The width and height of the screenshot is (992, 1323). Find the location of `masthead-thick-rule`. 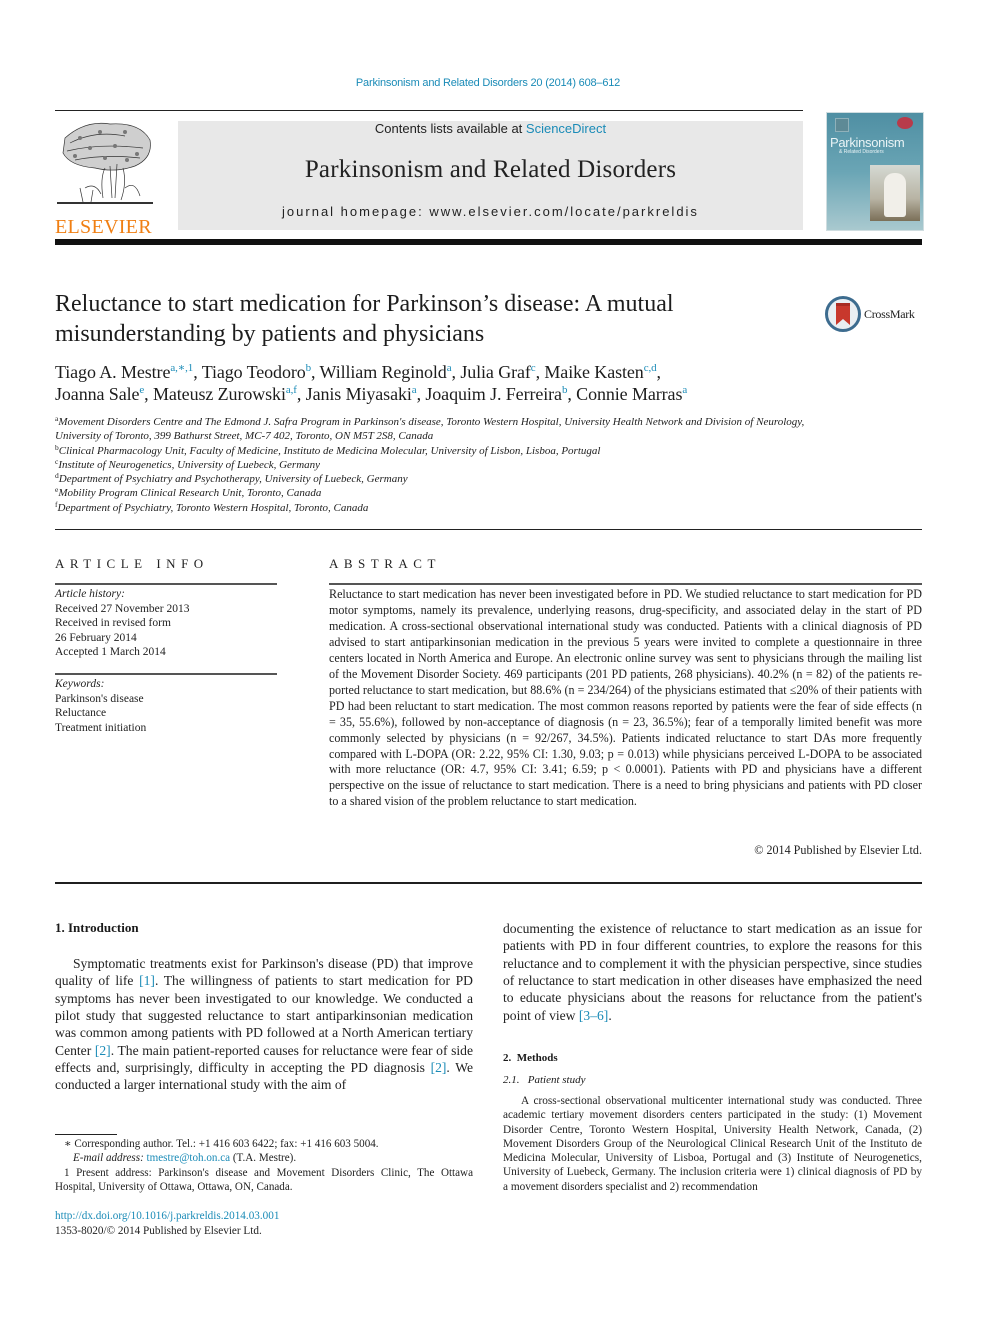

masthead-thick-rule is located at coordinates (488, 242).